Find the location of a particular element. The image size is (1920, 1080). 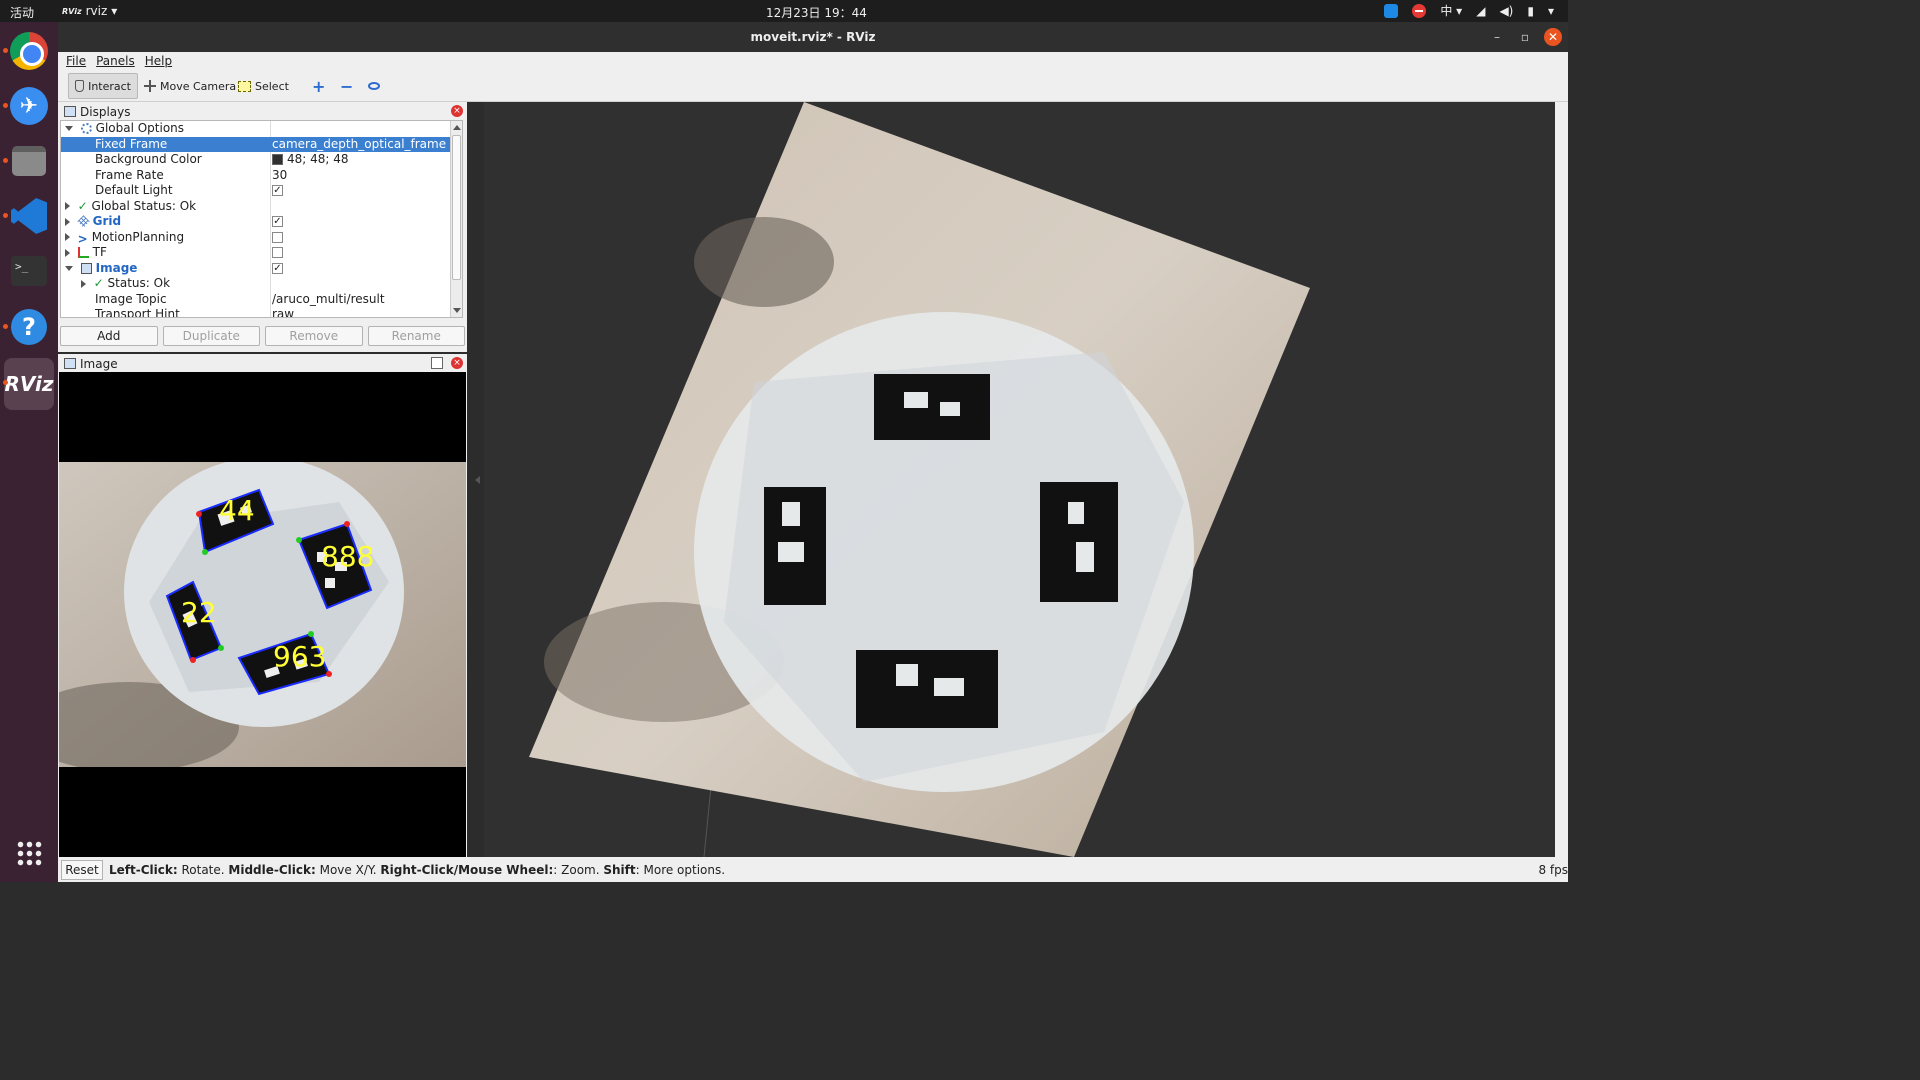

dock-rviz: RViz is located at coordinates (28, 384).